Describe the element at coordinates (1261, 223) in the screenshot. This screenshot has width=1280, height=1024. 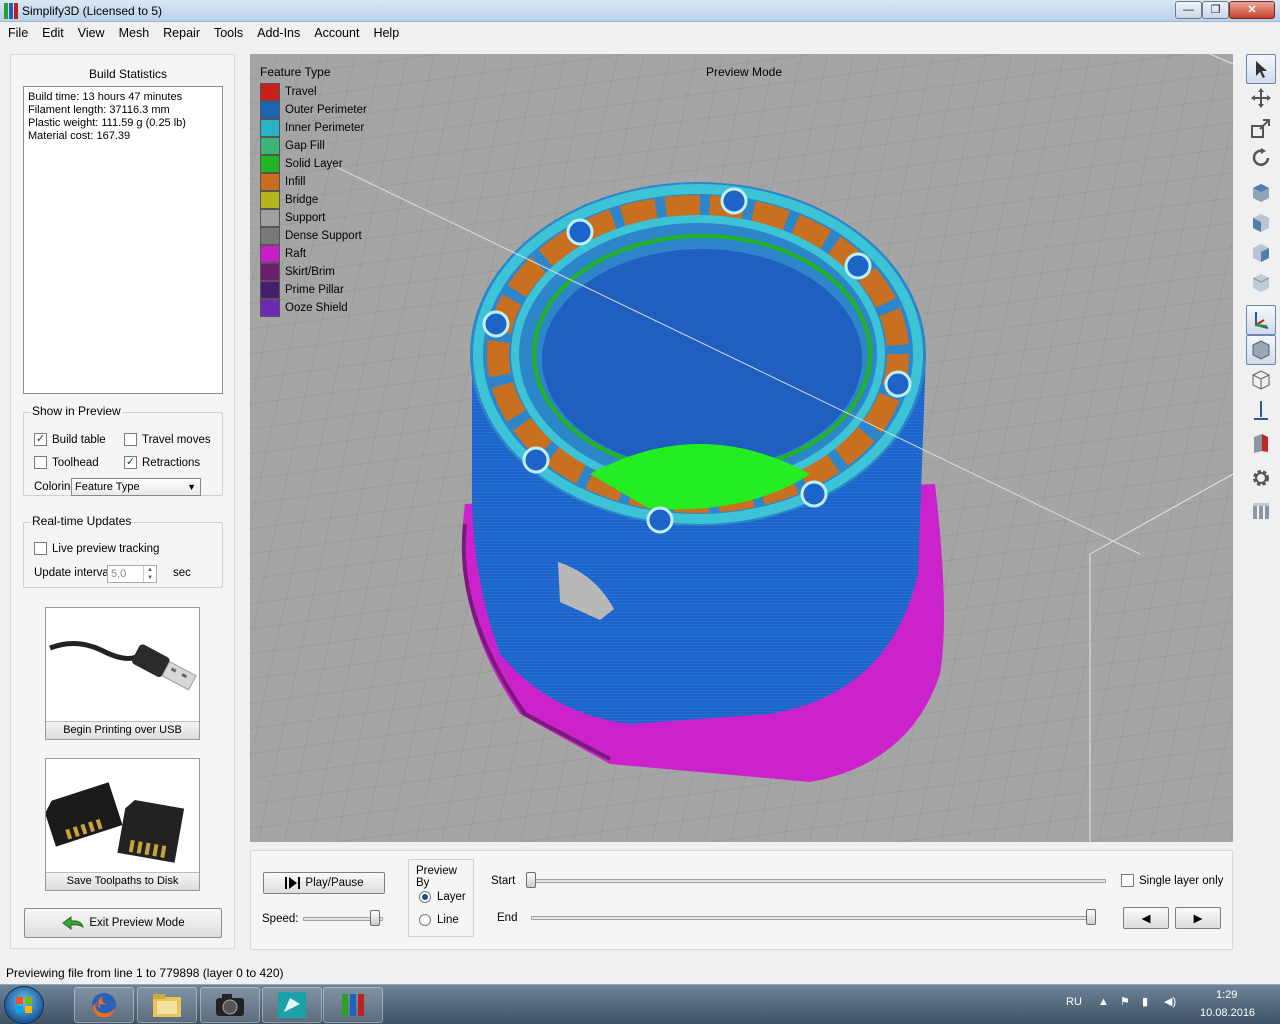
I see `view-front-icon` at that location.